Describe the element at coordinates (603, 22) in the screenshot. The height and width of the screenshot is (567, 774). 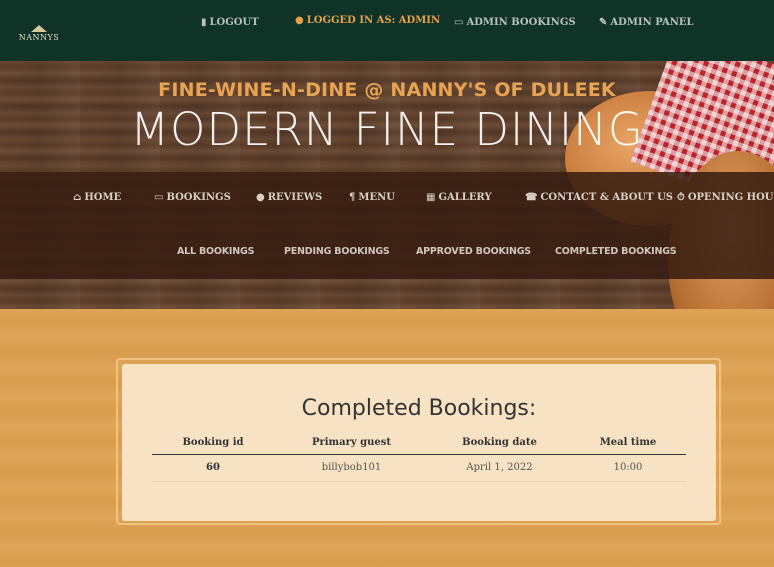
I see `pencil-icon: ✎` at that location.